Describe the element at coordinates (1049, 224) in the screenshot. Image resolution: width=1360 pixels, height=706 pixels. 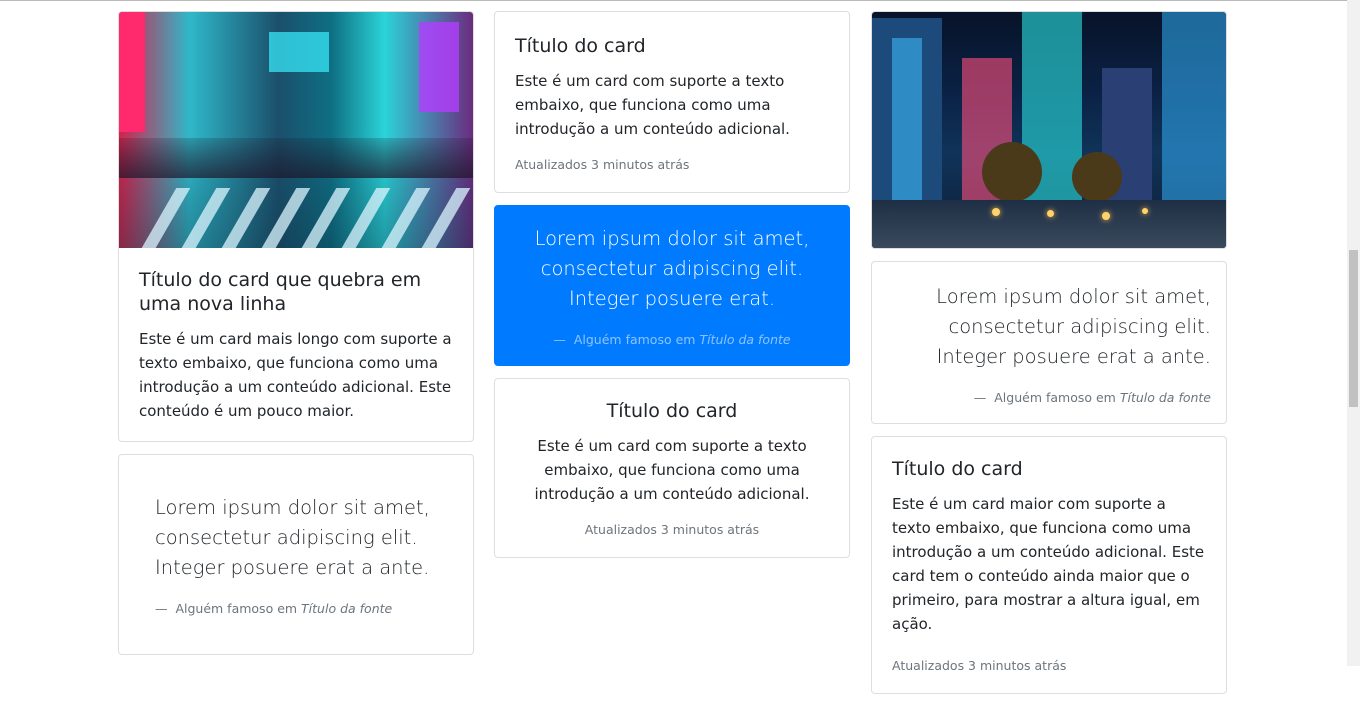
I see `road-shape` at that location.